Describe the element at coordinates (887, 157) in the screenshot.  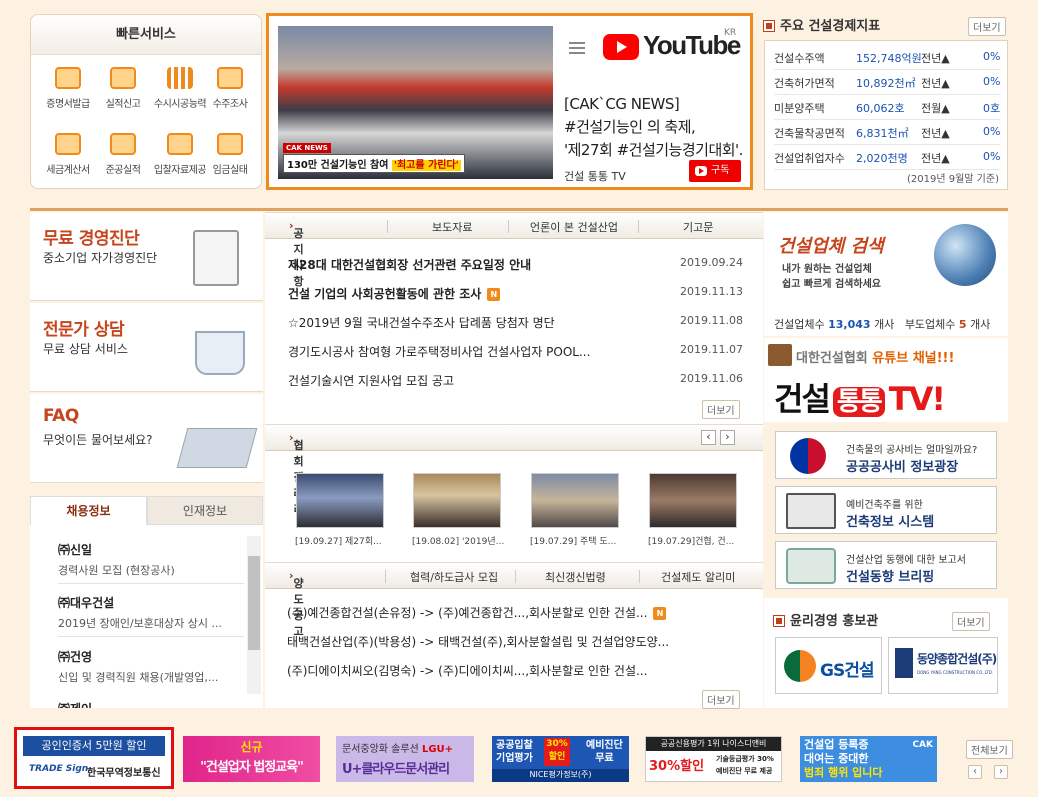
I see `indicator-row: 건설업취업자수 2,020천명 전년▲ 0%` at that location.